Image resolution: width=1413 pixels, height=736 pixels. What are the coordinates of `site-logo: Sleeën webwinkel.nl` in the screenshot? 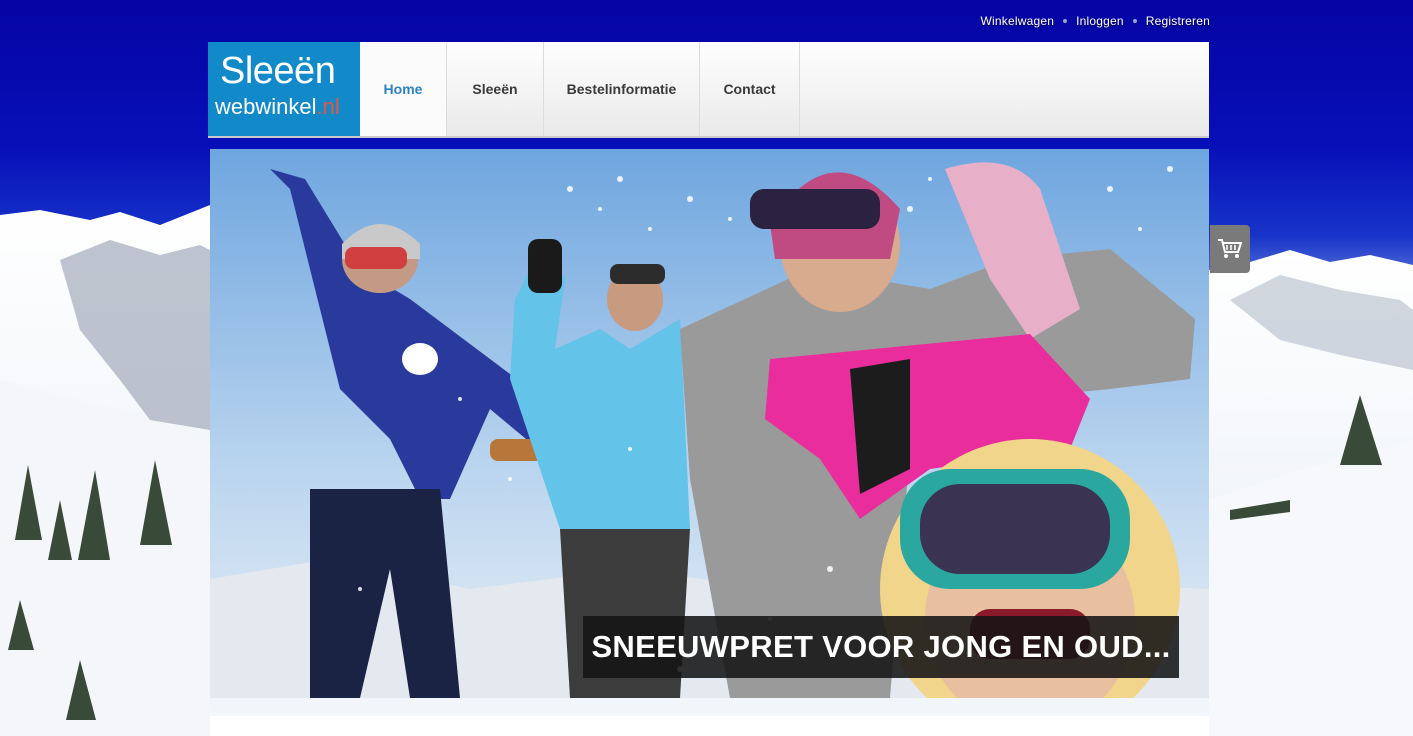 It's located at (284, 89).